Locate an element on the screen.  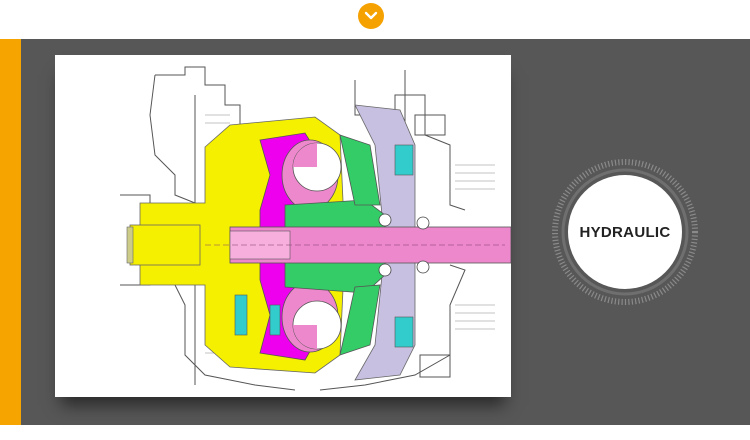
accent-bar is located at coordinates (10, 232).